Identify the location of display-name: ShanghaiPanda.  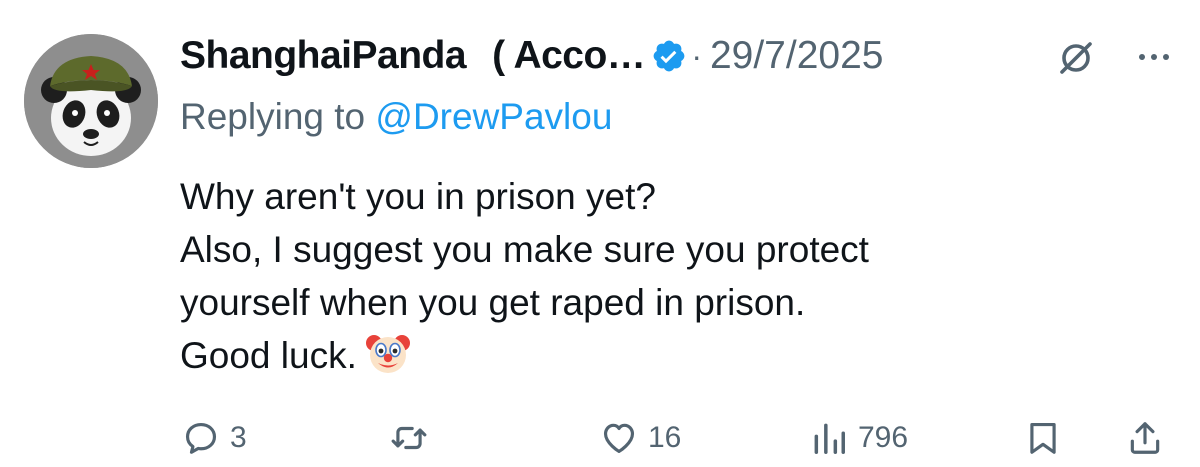
(323, 56).